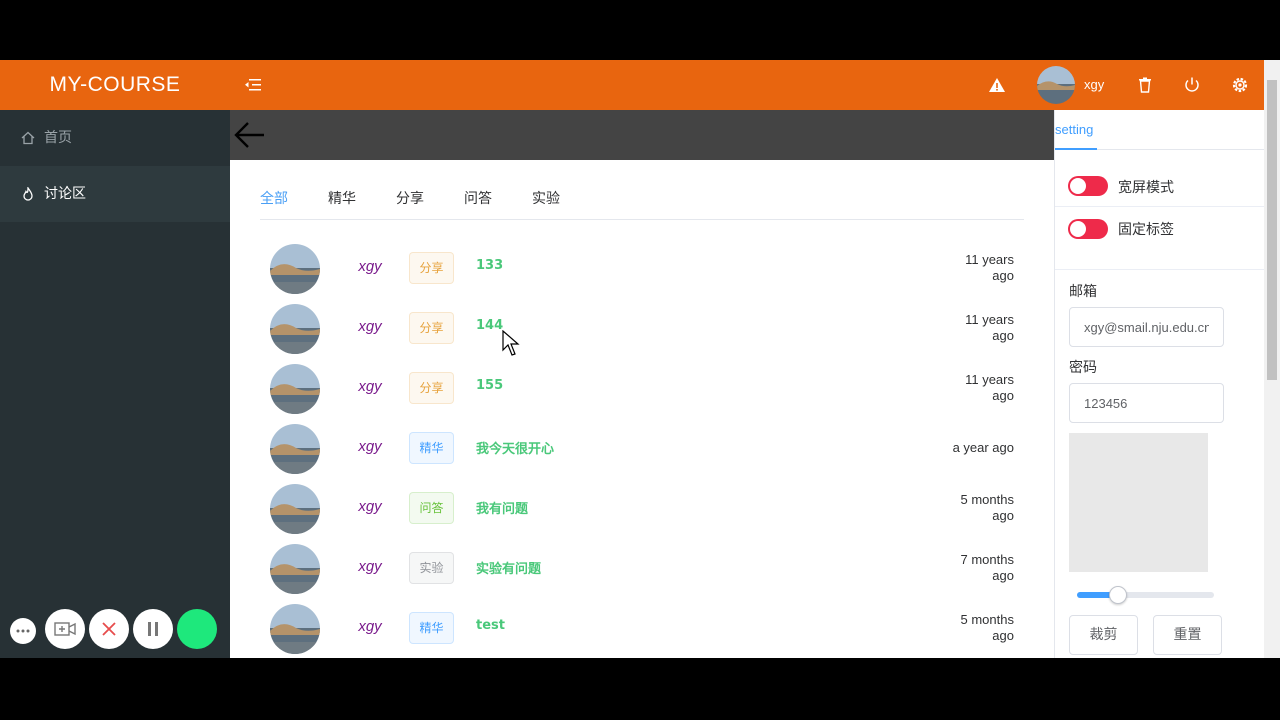  I want to click on post-title: test, so click(490, 625).